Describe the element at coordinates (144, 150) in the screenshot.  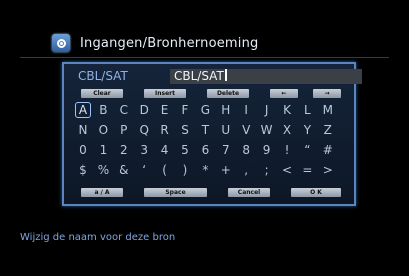
I see `char-key: 3` at that location.